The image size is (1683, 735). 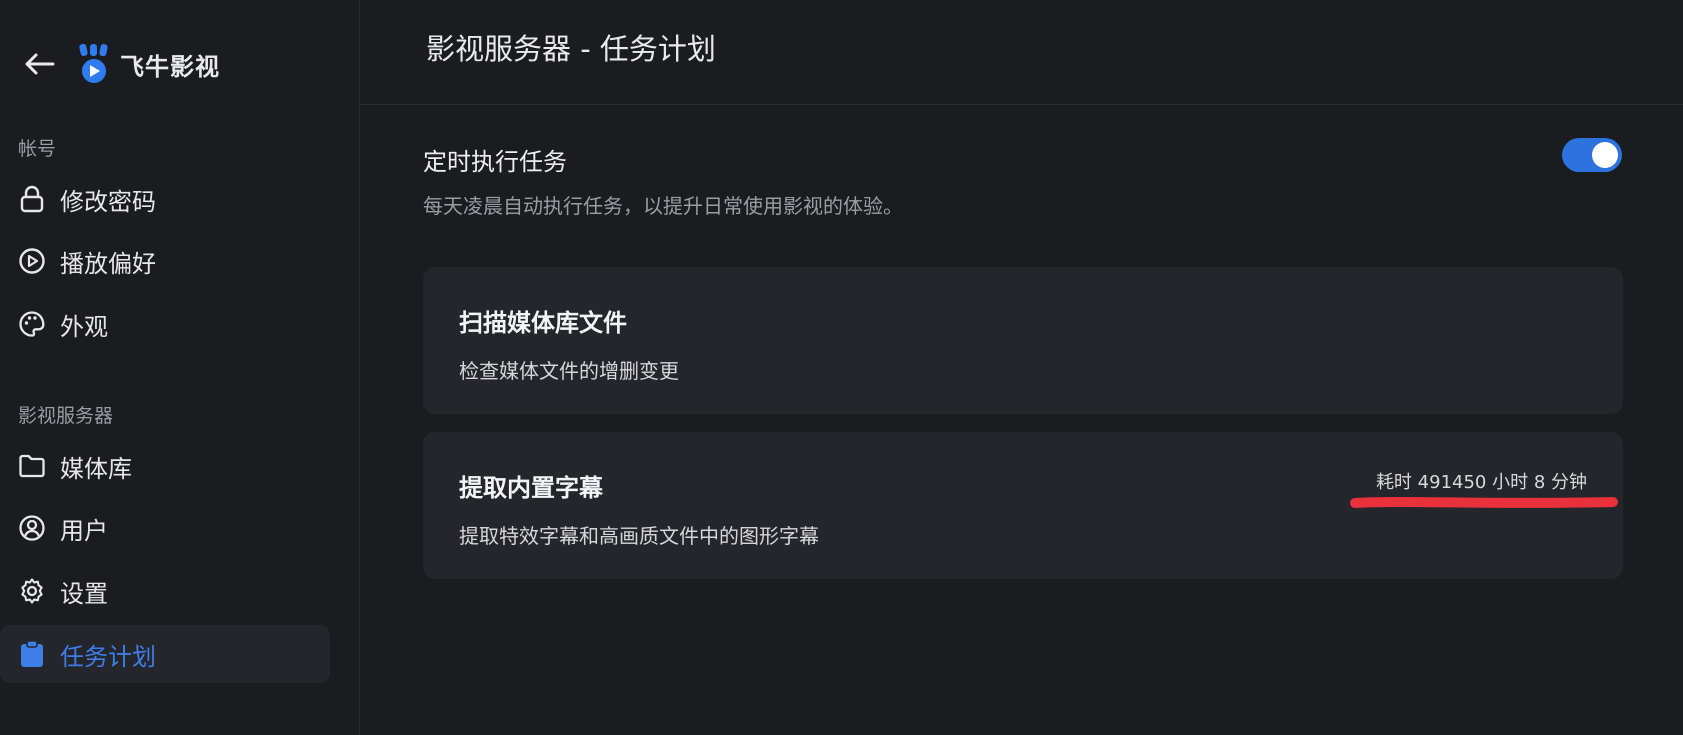 What do you see at coordinates (32, 261) in the screenshot?
I see `play-circle-icon` at bounding box center [32, 261].